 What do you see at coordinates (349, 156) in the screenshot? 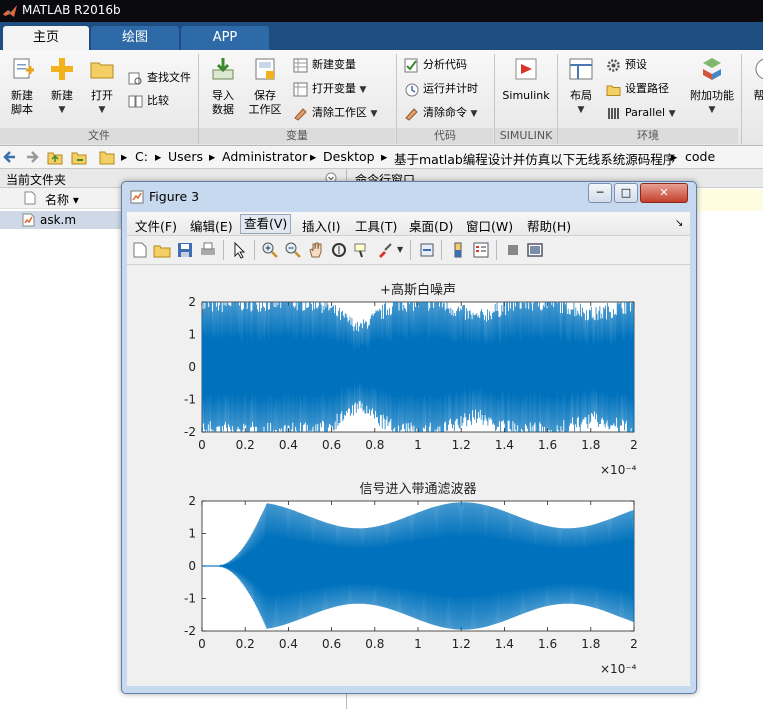
I see `breadcrumb-item: Desktop` at bounding box center [349, 156].